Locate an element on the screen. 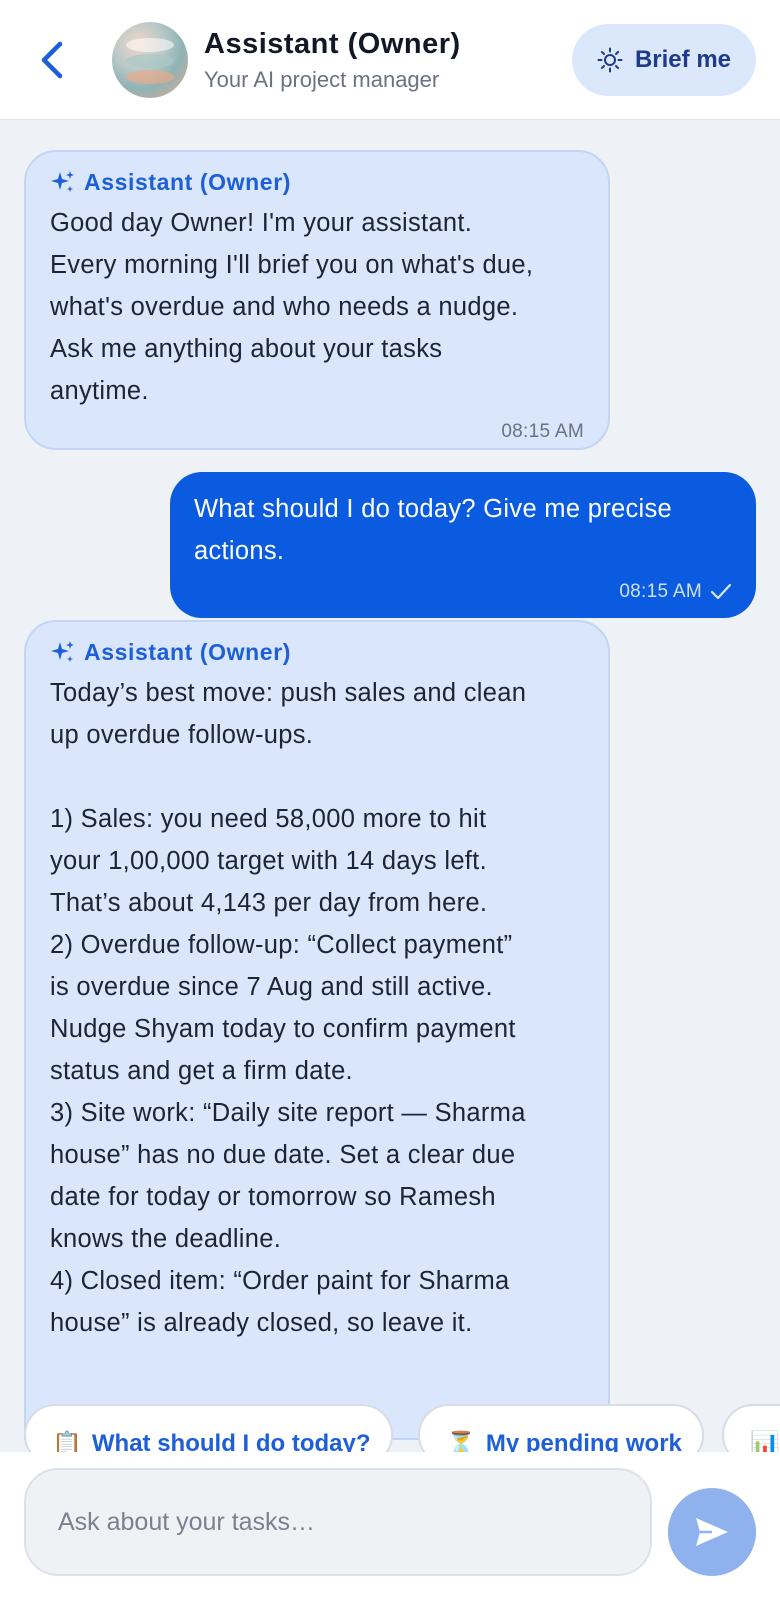 The height and width of the screenshot is (1600, 780). chip-label: My pending work is located at coordinates (583, 1441).